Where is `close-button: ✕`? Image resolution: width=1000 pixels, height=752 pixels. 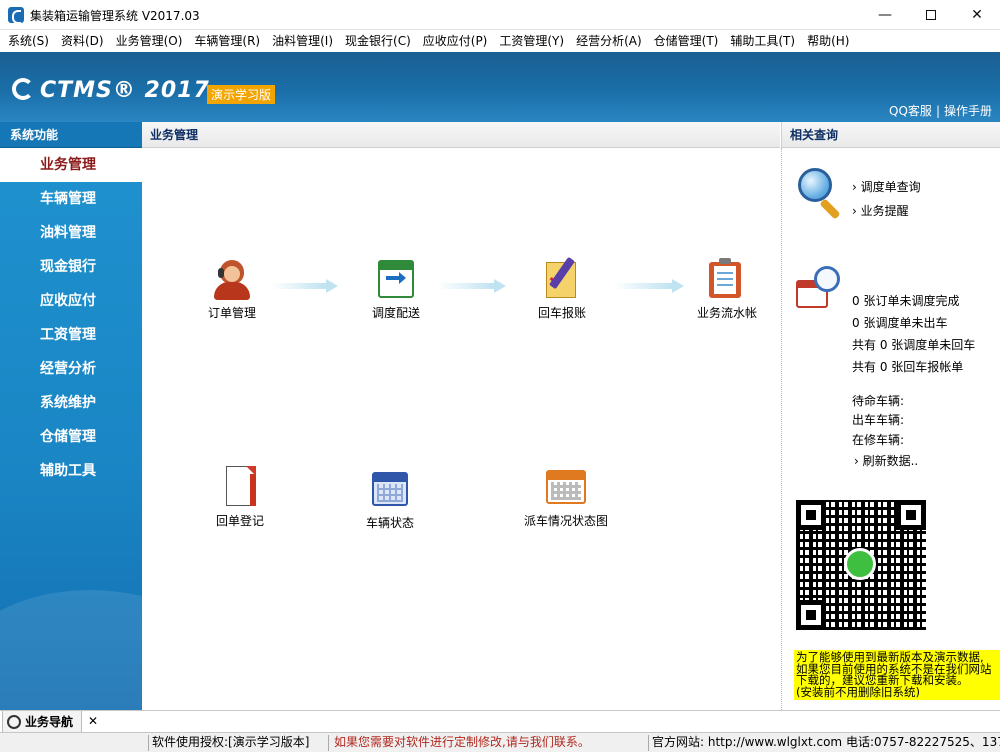
close-button: ✕ is located at coordinates (977, 15).